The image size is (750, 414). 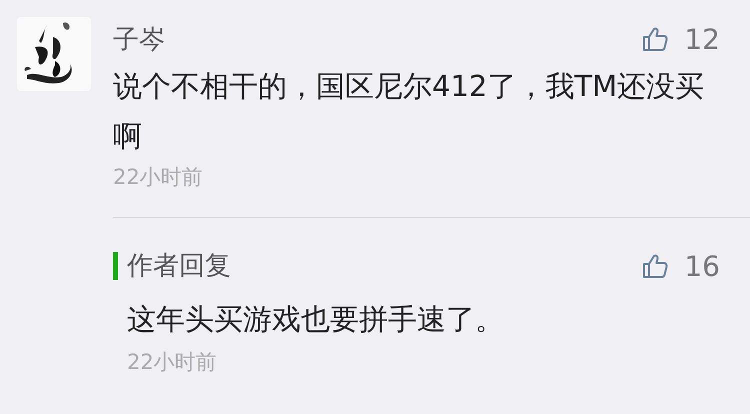 I want to click on like-button: 16, so click(x=681, y=266).